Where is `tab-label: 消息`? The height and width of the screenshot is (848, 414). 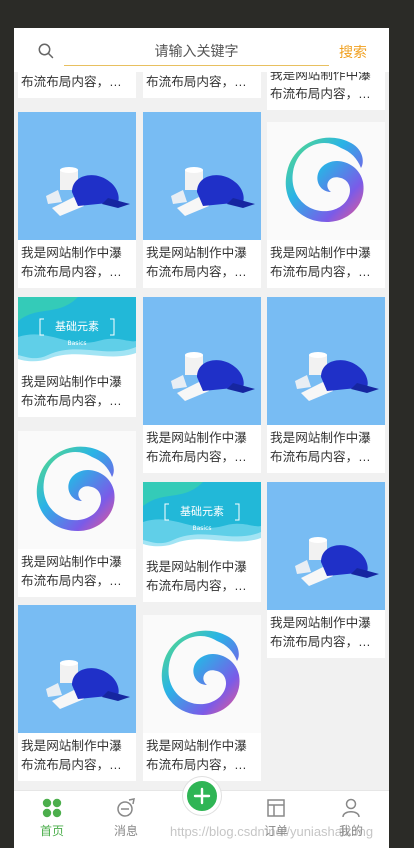
tab-label: 消息 is located at coordinates (125, 831).